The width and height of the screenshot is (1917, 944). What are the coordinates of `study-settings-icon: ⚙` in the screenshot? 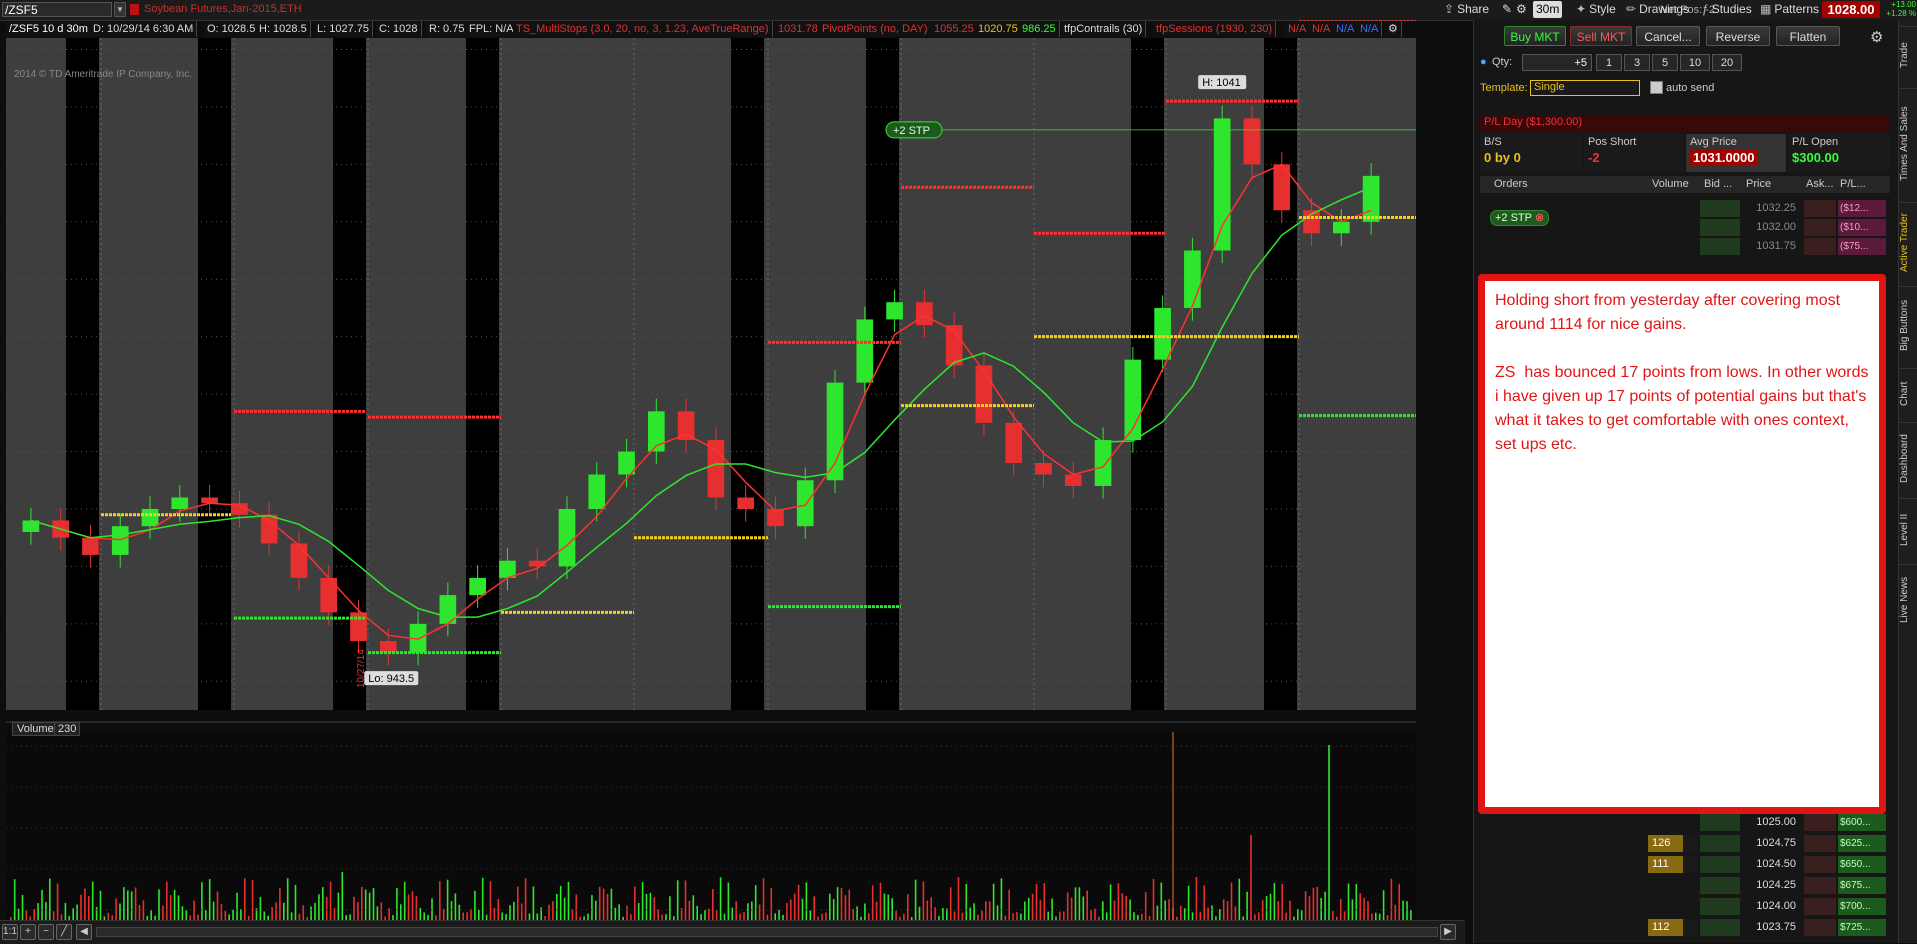 It's located at (1393, 29).